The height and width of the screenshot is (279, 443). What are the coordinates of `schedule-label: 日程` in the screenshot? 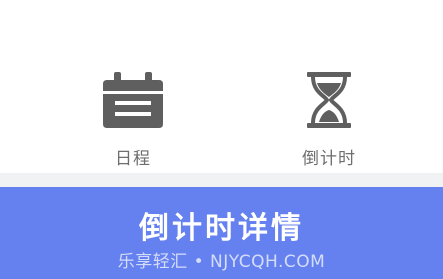 It's located at (133, 159).